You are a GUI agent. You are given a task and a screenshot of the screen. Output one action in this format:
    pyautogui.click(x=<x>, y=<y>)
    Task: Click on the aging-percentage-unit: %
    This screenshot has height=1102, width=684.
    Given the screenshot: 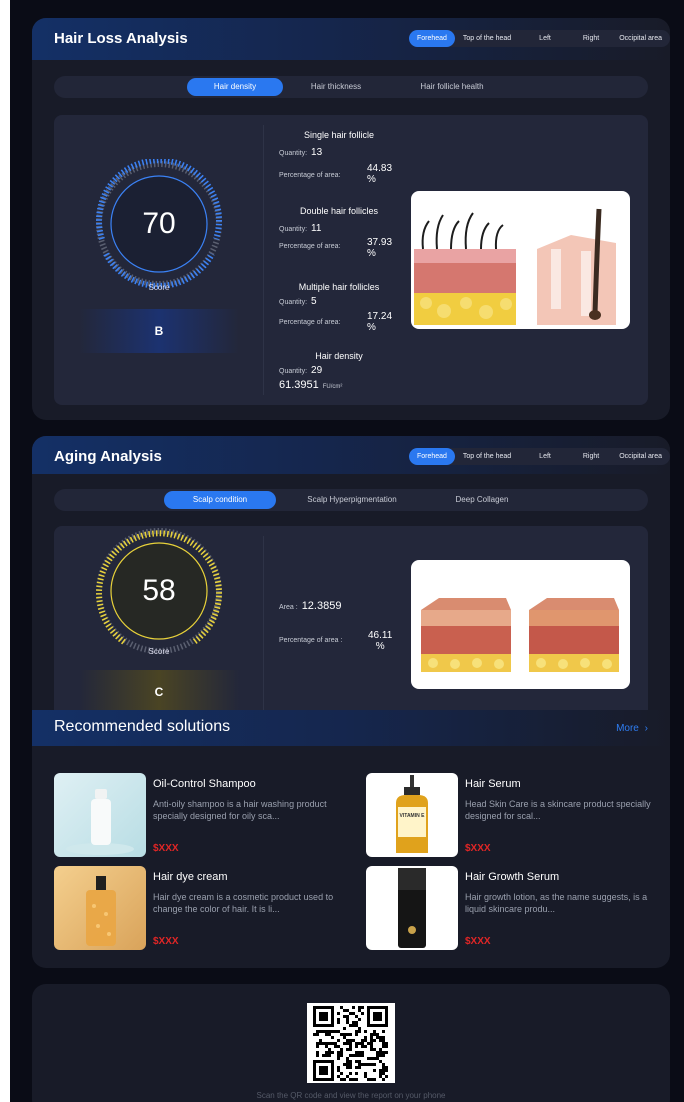 What is the action you would take?
    pyautogui.click(x=380, y=646)
    